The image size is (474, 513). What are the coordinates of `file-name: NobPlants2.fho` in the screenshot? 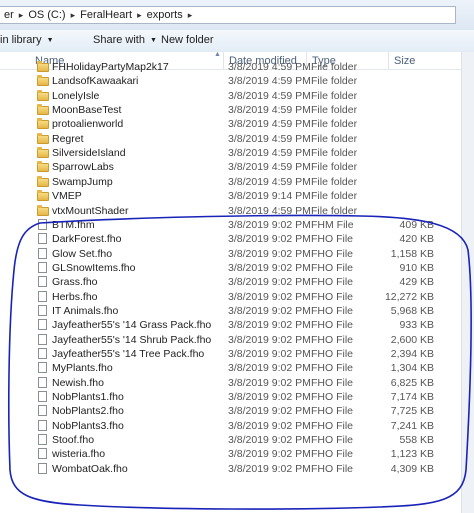 It's located at (88, 411).